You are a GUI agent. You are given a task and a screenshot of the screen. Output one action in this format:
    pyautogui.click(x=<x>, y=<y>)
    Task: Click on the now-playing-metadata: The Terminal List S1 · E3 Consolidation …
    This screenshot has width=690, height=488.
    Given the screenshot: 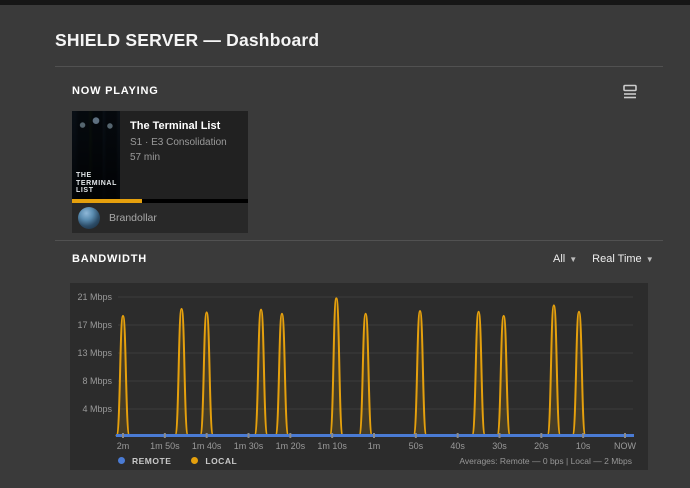 What is the action you would take?
    pyautogui.click(x=184, y=155)
    